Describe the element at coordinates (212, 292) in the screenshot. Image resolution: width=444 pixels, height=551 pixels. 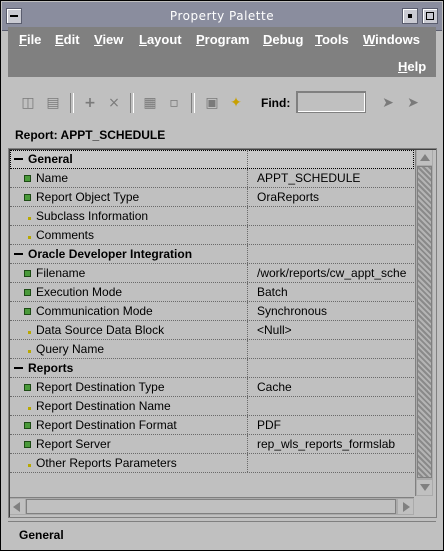
I see `property-row-execution-mode: Execution Mode Batch` at that location.